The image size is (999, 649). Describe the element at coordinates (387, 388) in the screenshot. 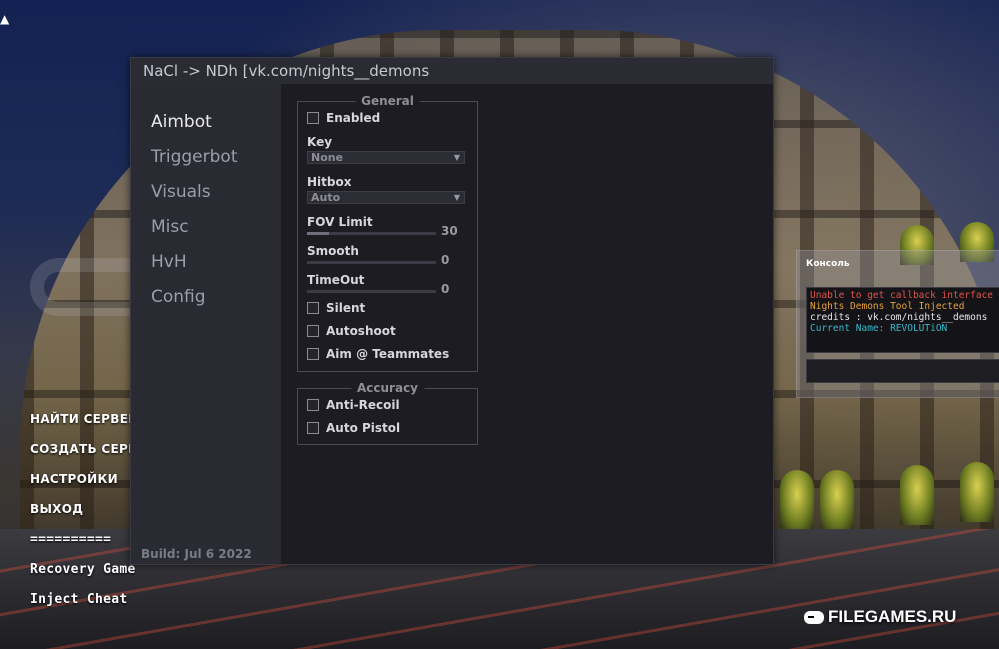

I see `accuracy-group-title: Accuracy` at that location.